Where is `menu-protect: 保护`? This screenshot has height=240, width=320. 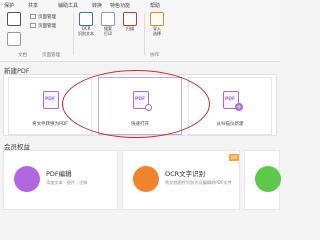
menu-protect: 保护 is located at coordinates (9, 5).